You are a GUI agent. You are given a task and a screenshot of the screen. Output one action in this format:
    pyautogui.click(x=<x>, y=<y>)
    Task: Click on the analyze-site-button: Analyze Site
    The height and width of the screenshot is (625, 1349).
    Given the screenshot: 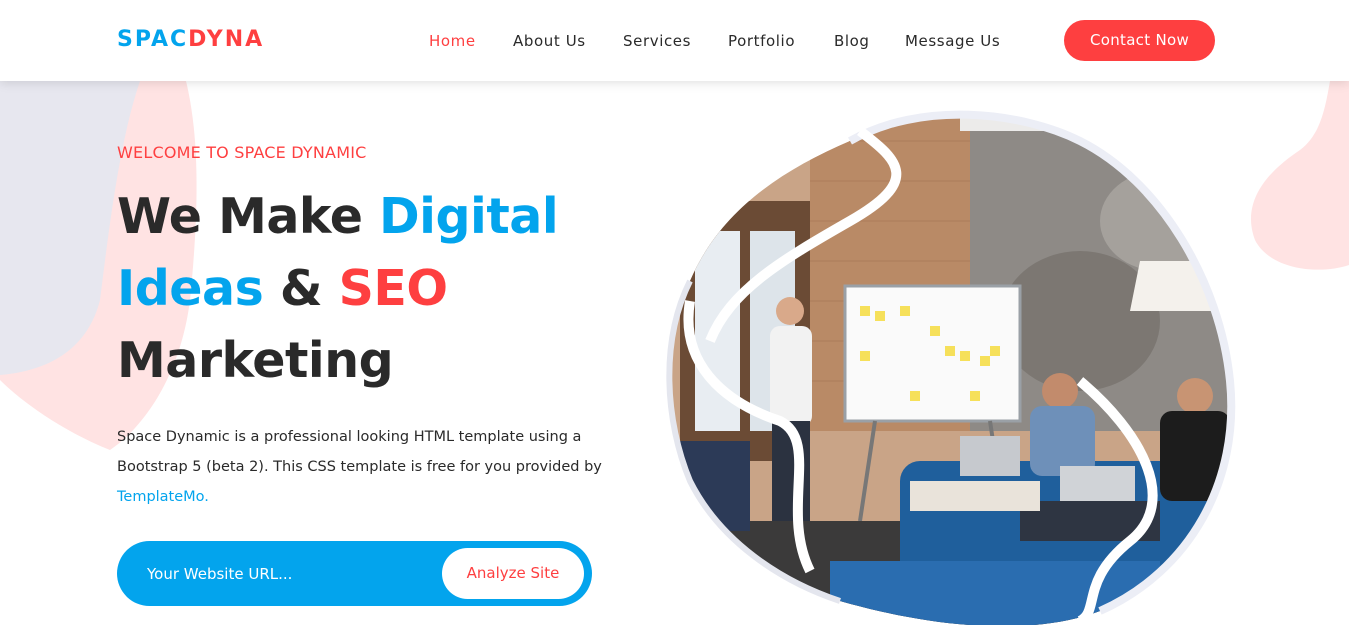 What is the action you would take?
    pyautogui.click(x=513, y=573)
    